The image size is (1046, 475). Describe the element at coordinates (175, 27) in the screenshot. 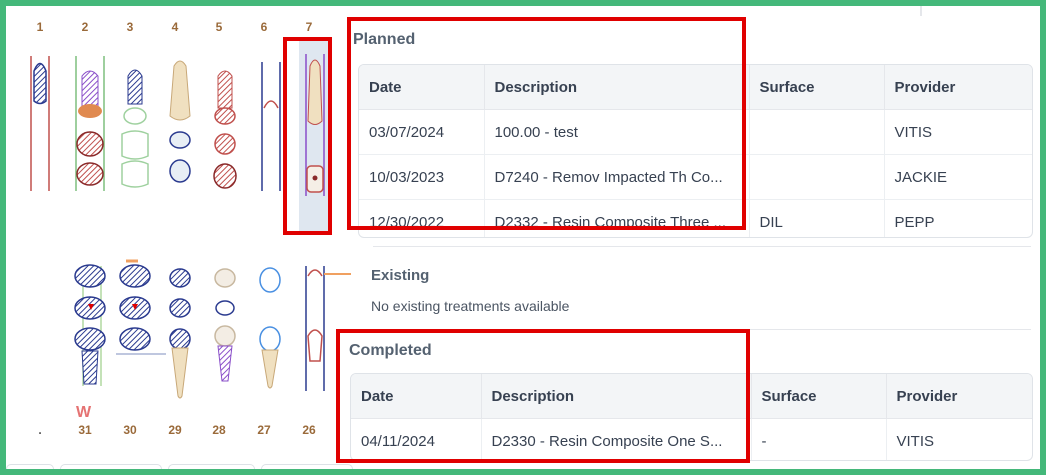

I see `tooth-number-4: 4` at that location.